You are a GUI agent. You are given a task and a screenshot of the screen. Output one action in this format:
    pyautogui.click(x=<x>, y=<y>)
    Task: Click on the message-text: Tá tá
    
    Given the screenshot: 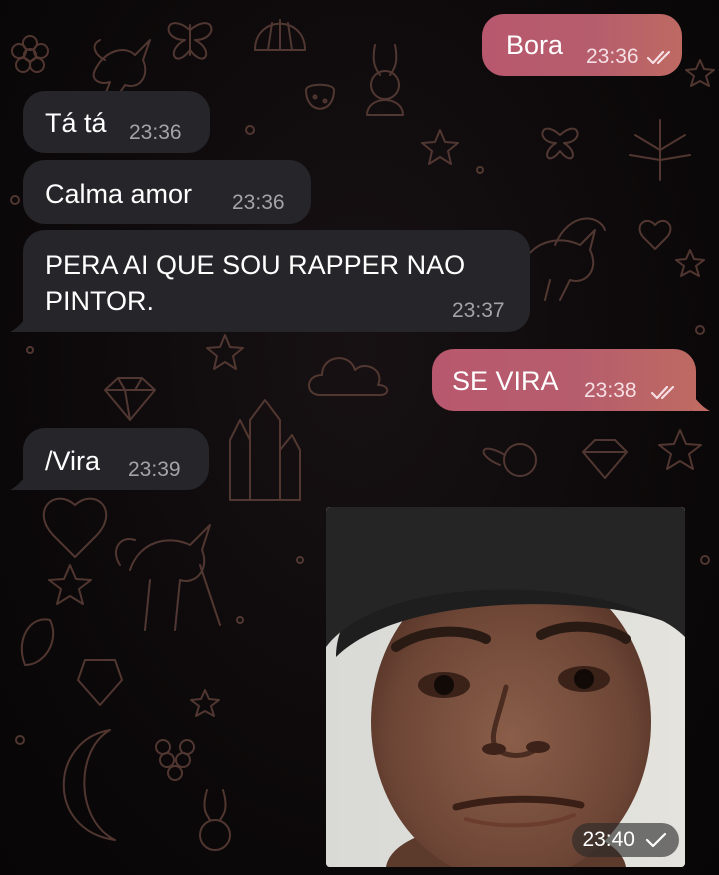 What is the action you would take?
    pyautogui.click(x=76, y=123)
    